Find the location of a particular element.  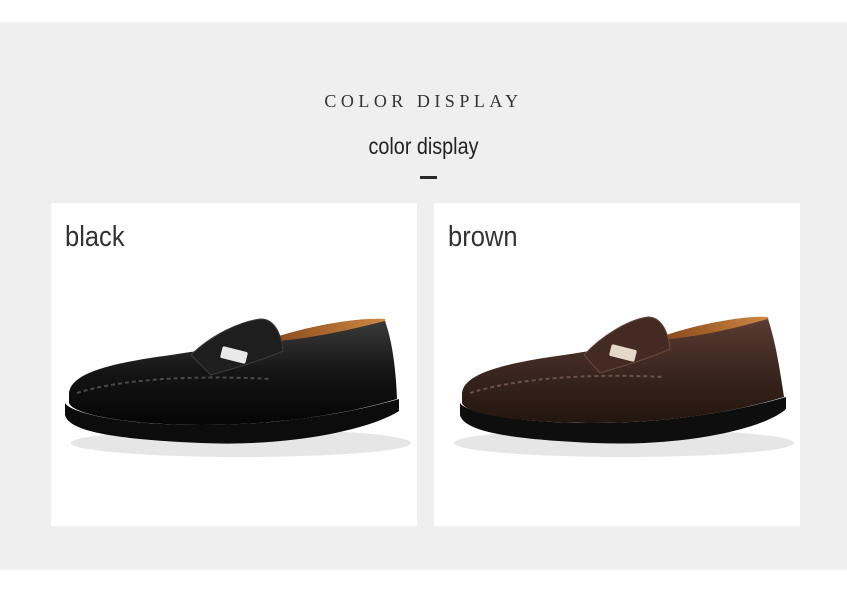

section-title: COLOR DISPLAY is located at coordinates (423, 101).